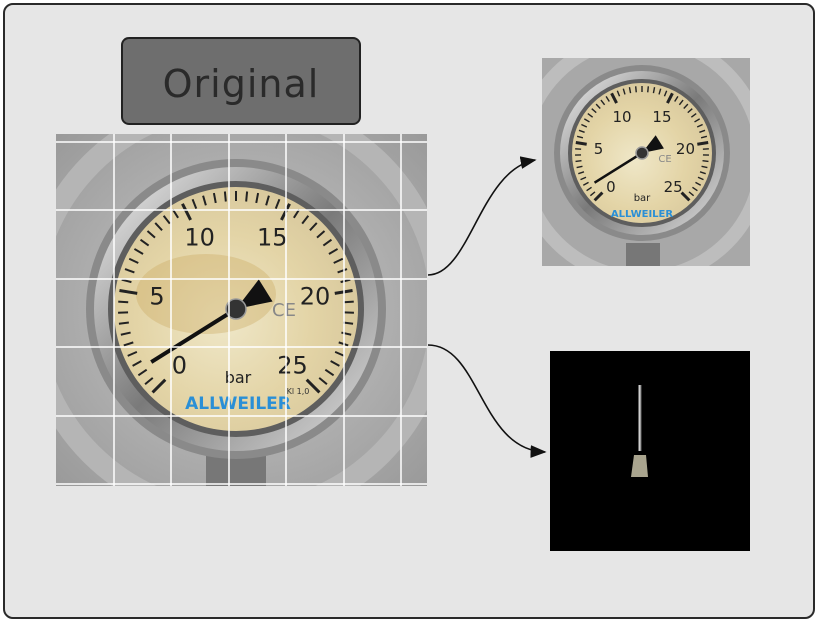 This screenshot has height=624, width=819. Describe the element at coordinates (482, 216) in the screenshot. I see `arrow-to-crop` at that location.